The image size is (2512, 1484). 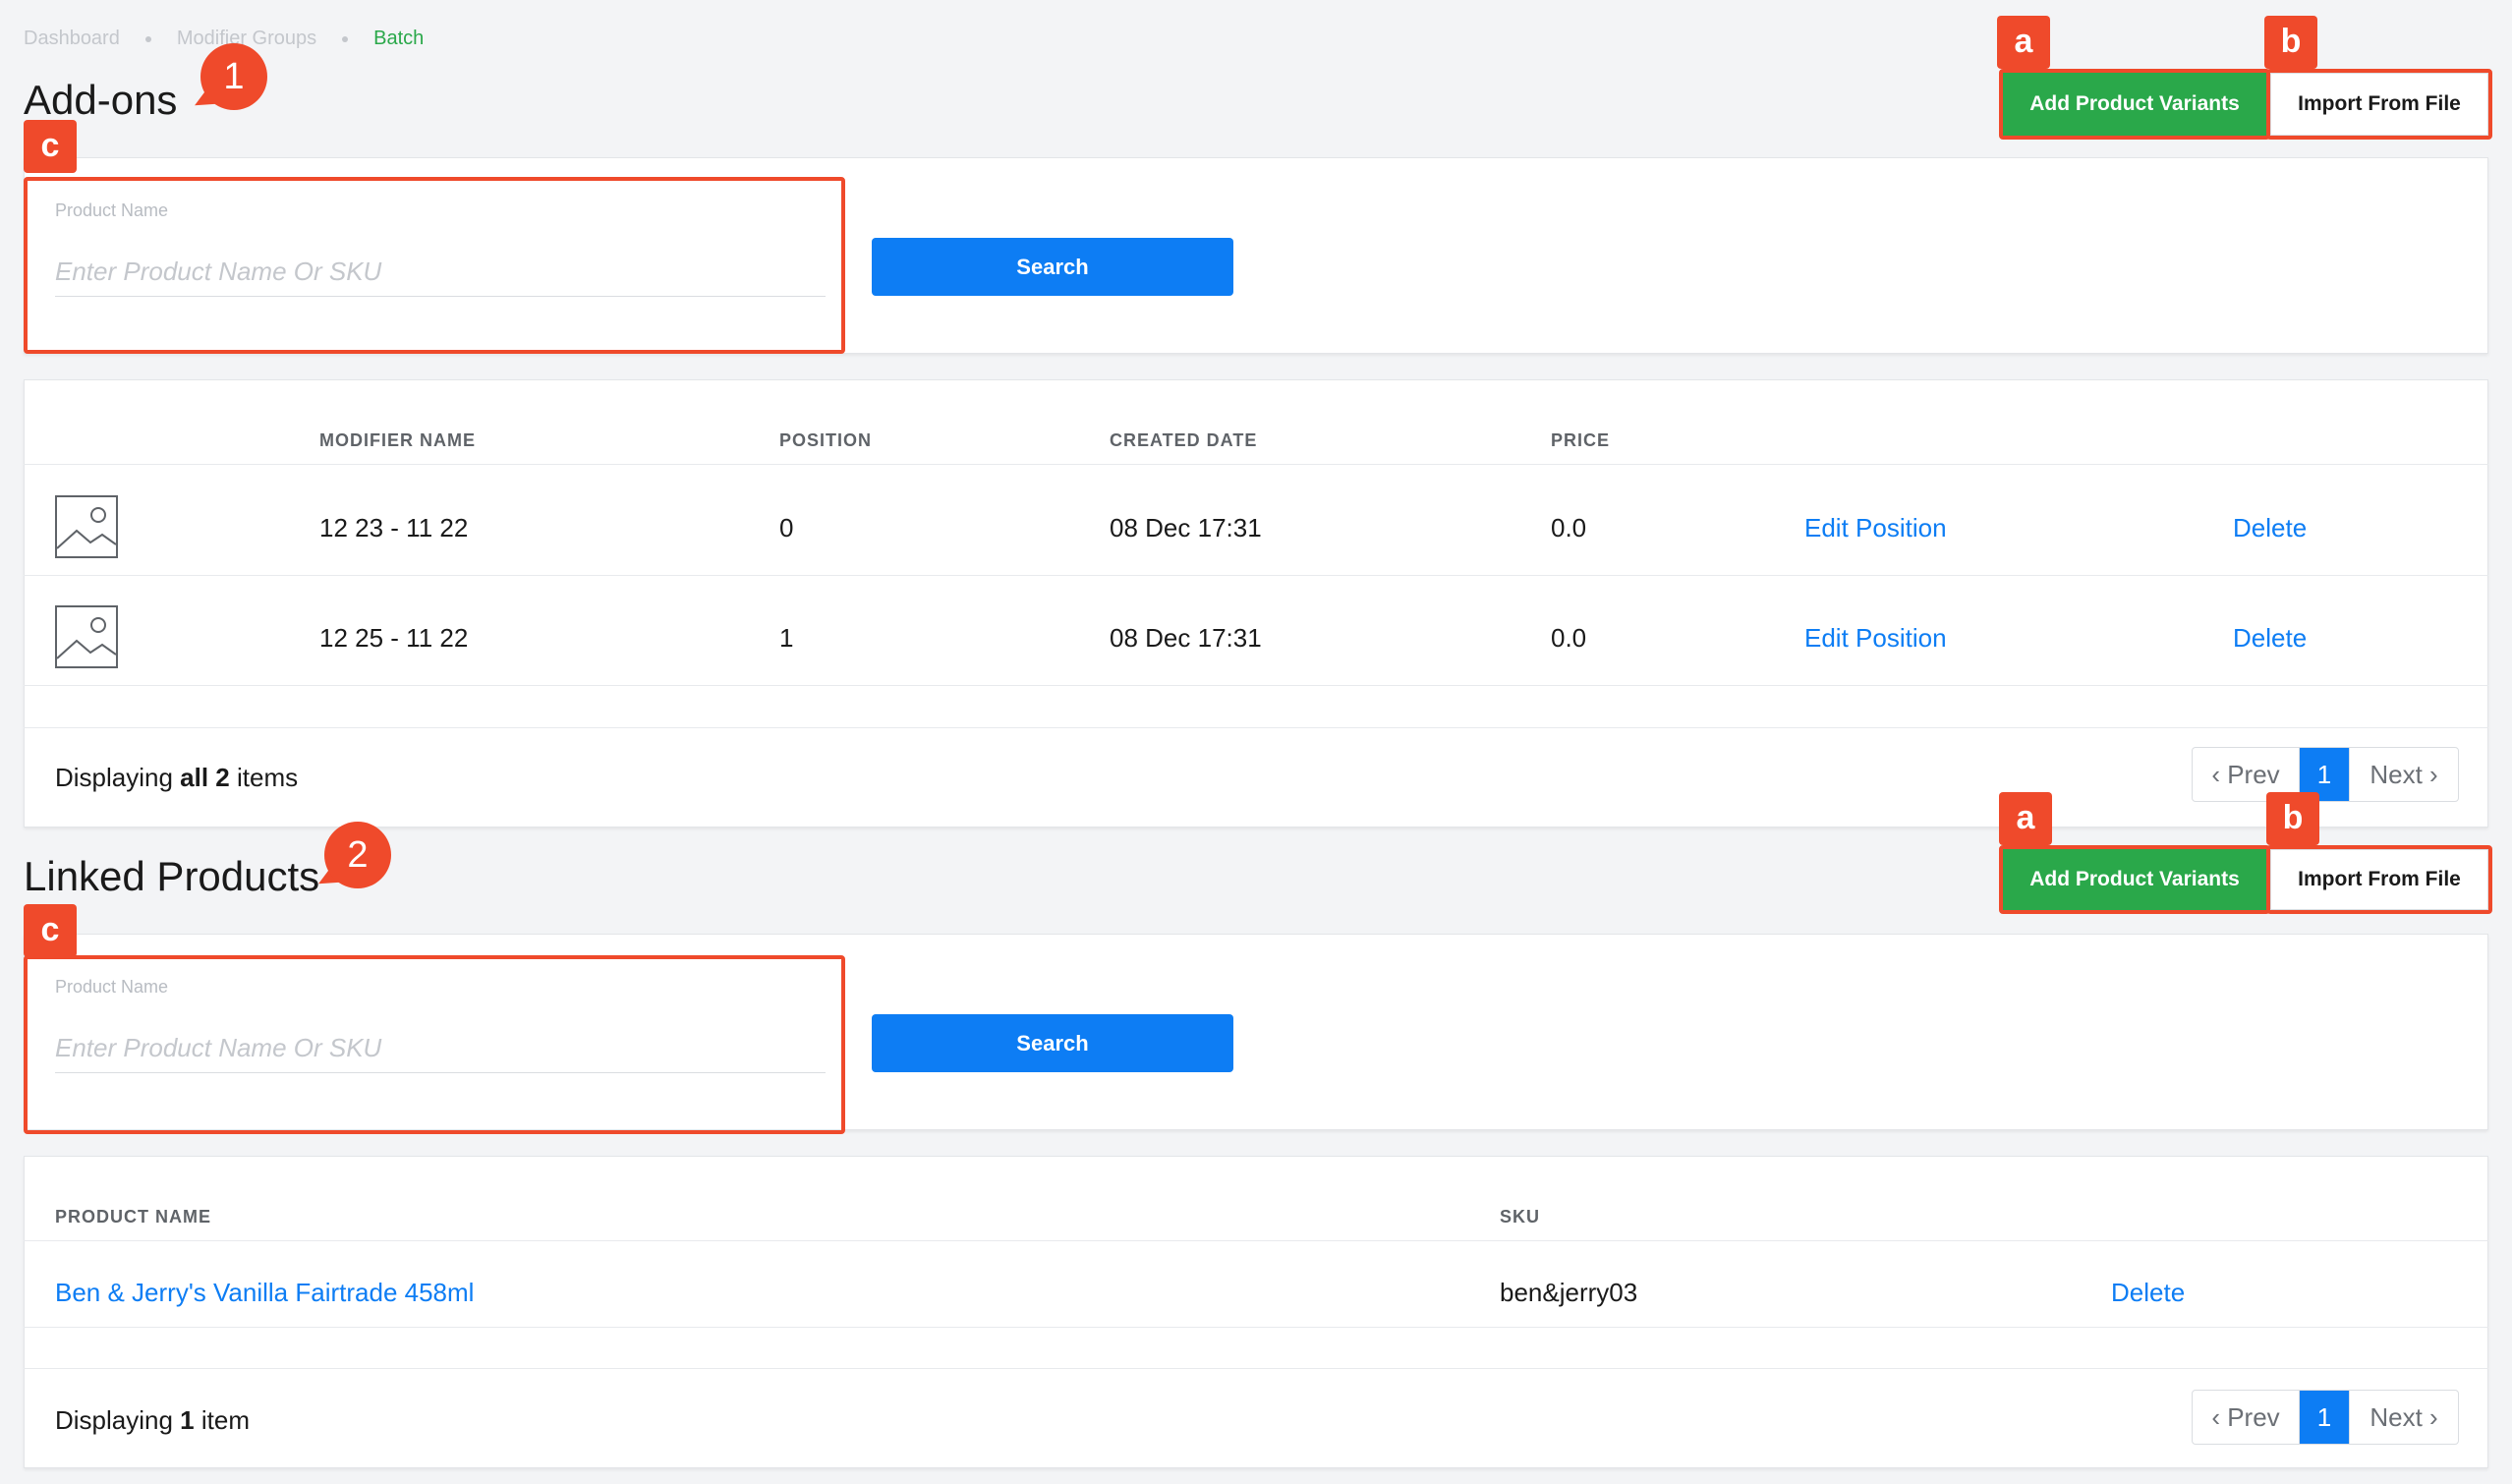 What do you see at coordinates (264, 1293) in the screenshot?
I see `product-name-link: Ben & Jerry's Vanilla Fairtrade 458ml` at bounding box center [264, 1293].